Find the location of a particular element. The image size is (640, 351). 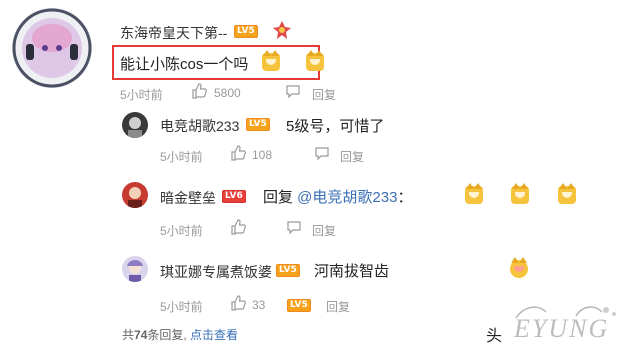

main-comment-username: 东海帝皇天下第-- is located at coordinates (173, 33).